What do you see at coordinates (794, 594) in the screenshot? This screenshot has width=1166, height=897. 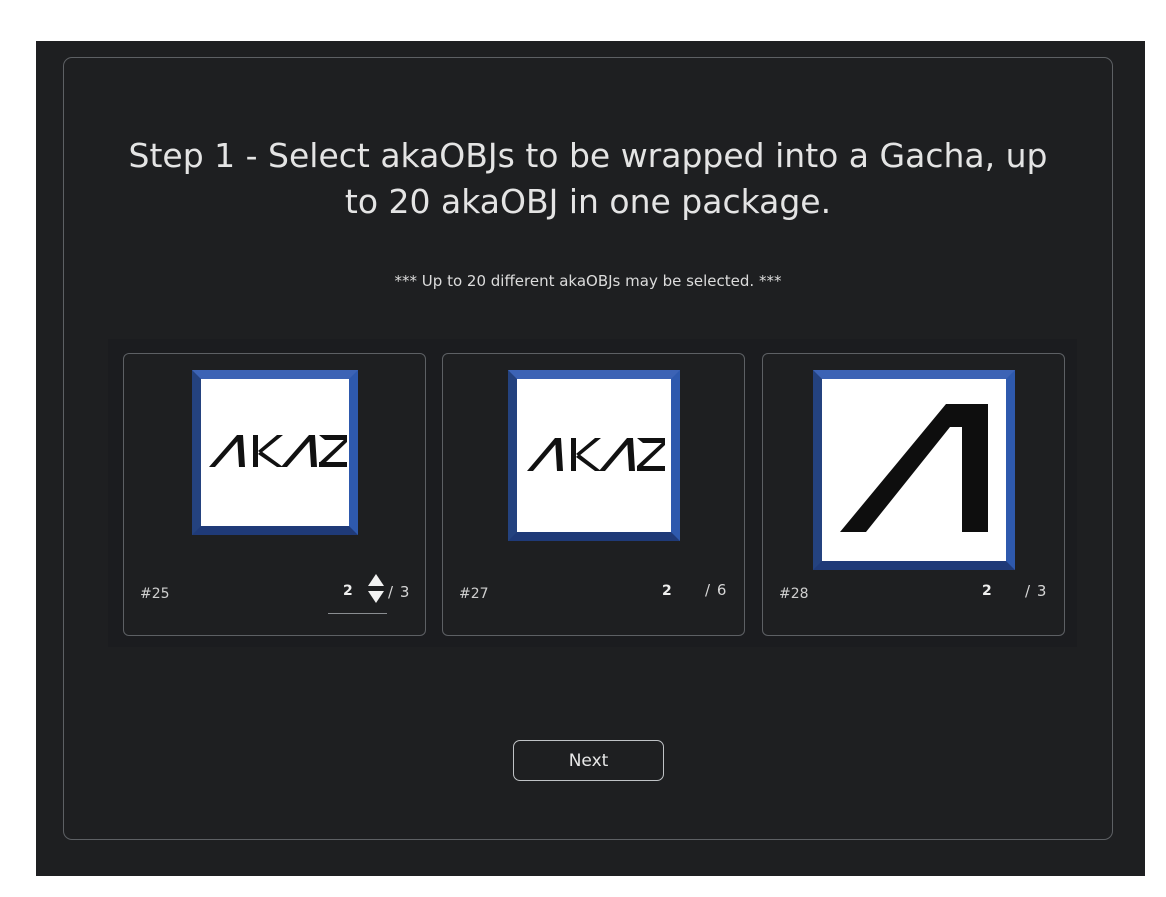 I see `token-id: #28` at bounding box center [794, 594].